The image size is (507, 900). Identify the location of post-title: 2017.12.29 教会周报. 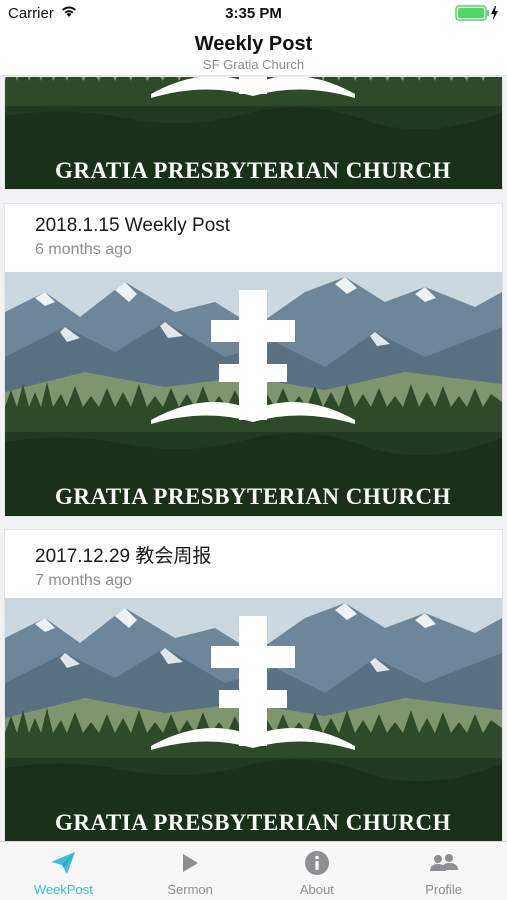
(123, 556).